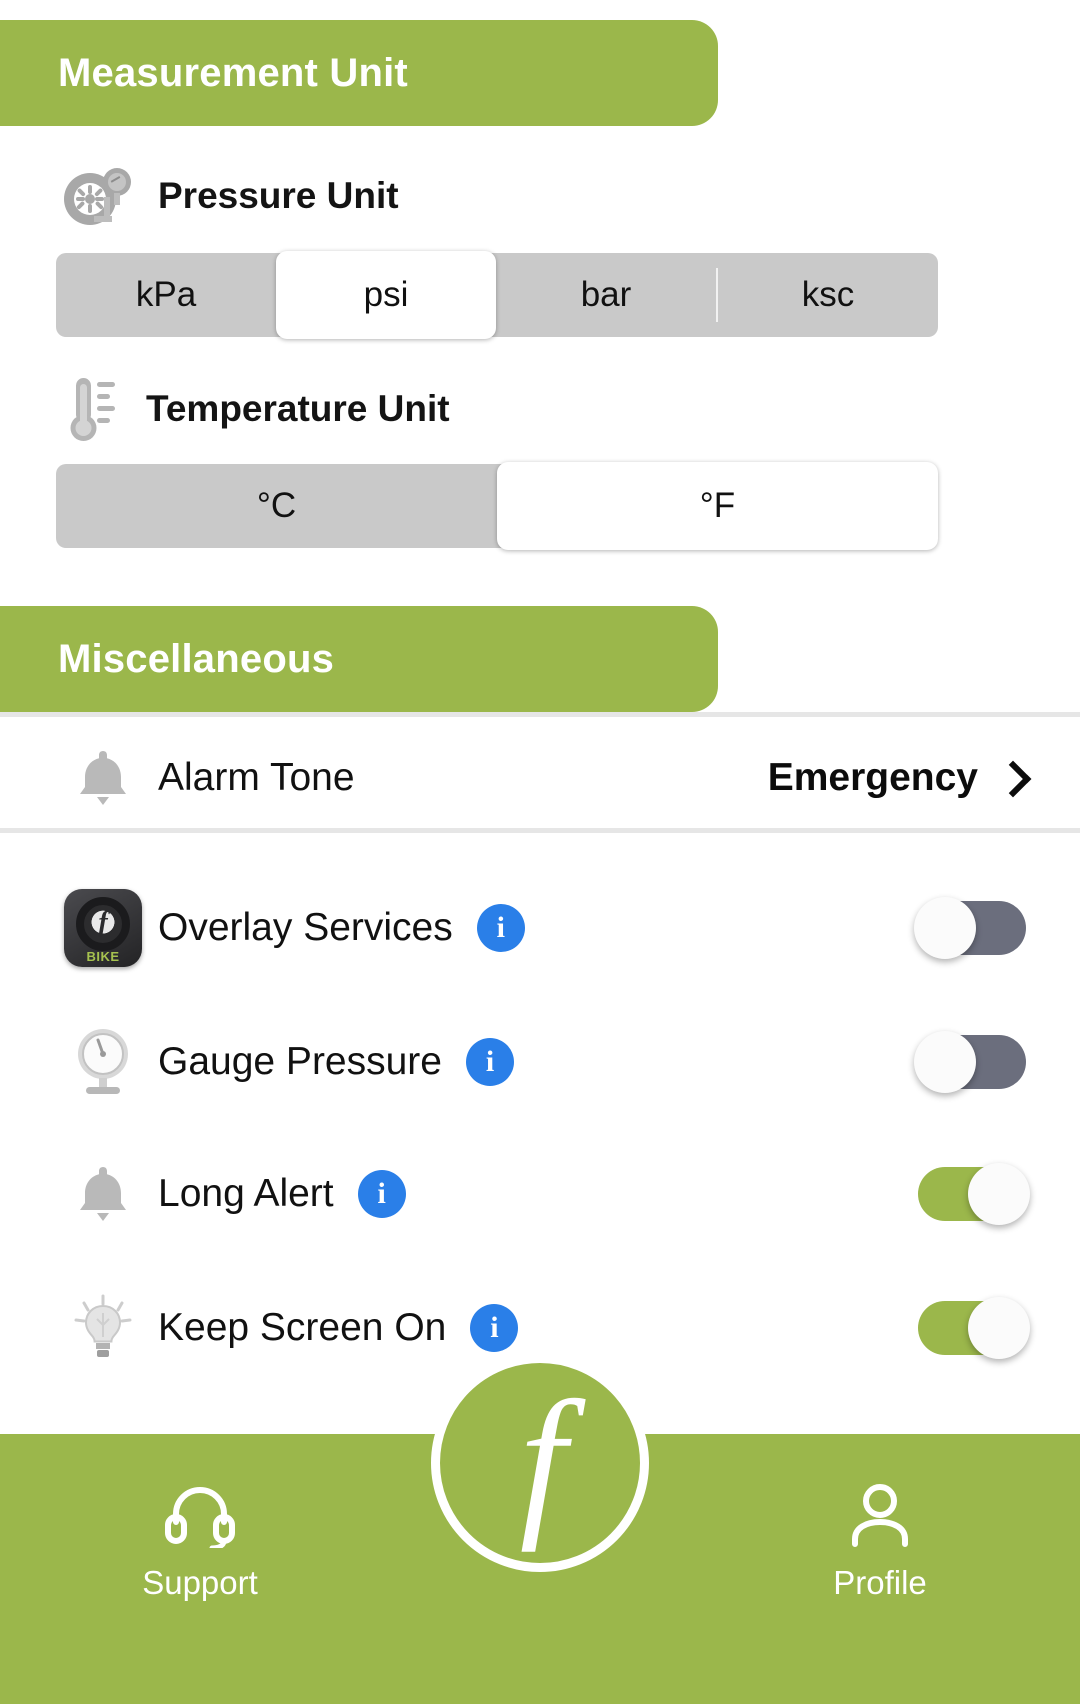  What do you see at coordinates (246, 1193) in the screenshot?
I see `long-alert-label: Long Alert` at bounding box center [246, 1193].